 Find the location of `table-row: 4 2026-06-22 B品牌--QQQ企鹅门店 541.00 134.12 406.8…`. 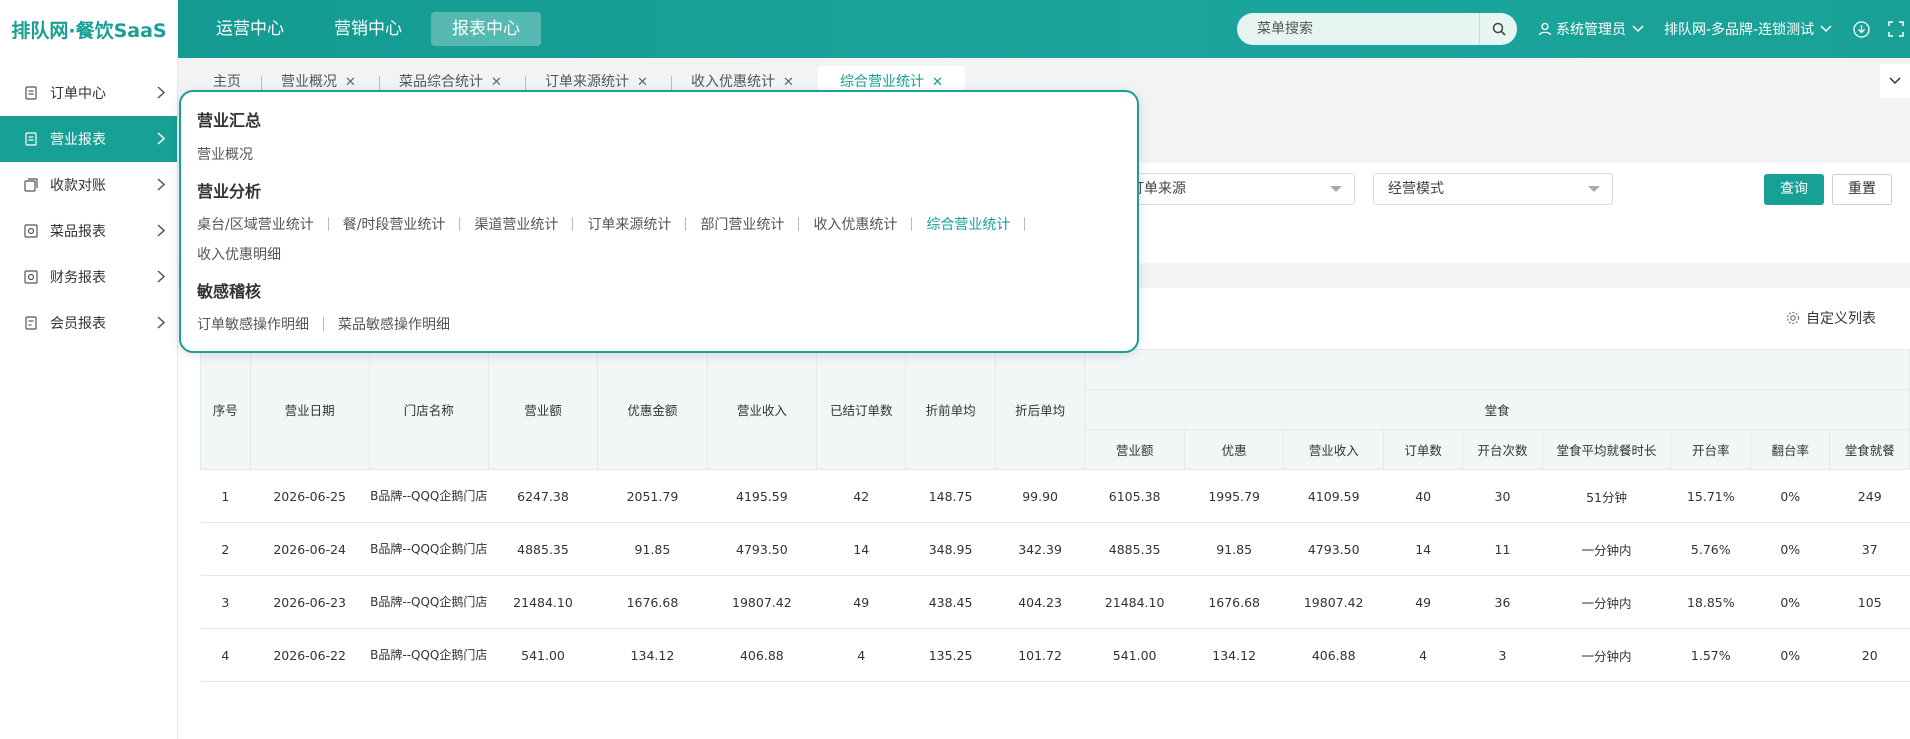

table-row: 4 2026-06-22 B品牌--QQQ企鹅门店 541.00 134.12 406.8… is located at coordinates (1055, 655).